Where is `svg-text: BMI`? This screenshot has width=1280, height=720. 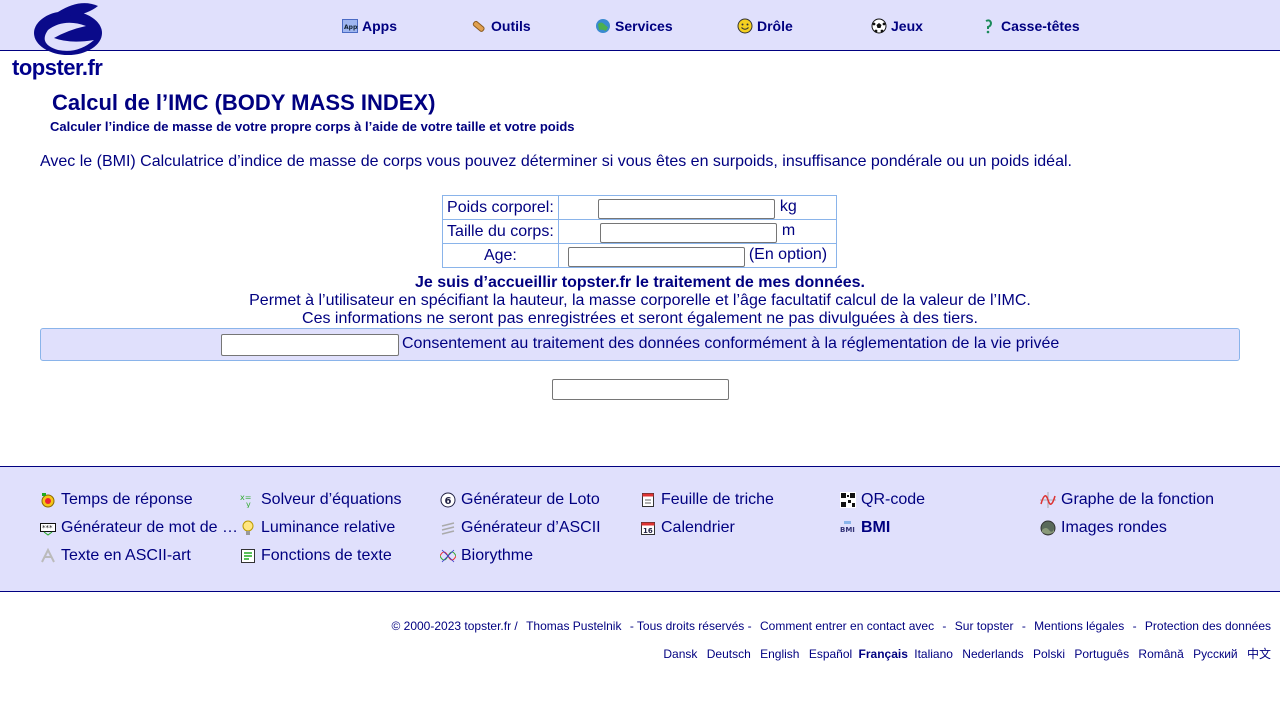
svg-text: BMI is located at coordinates (847, 530).